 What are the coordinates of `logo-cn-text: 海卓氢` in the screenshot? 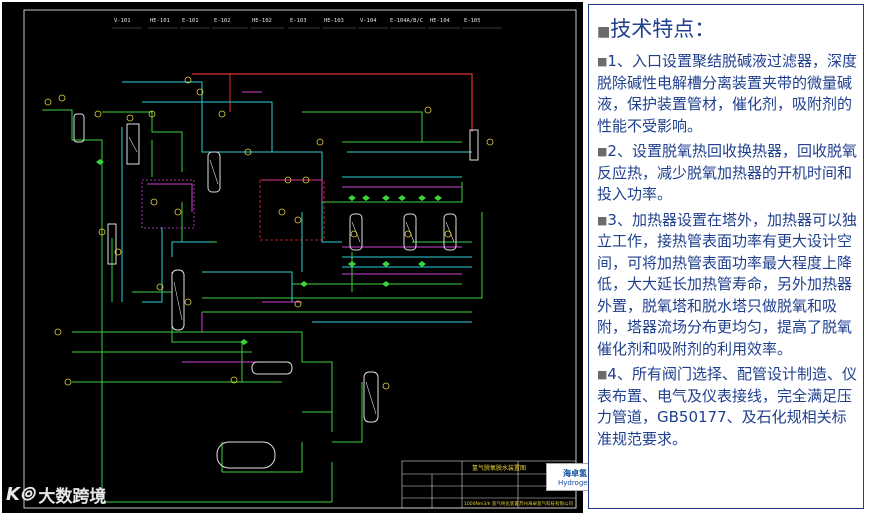 It's located at (575, 473).